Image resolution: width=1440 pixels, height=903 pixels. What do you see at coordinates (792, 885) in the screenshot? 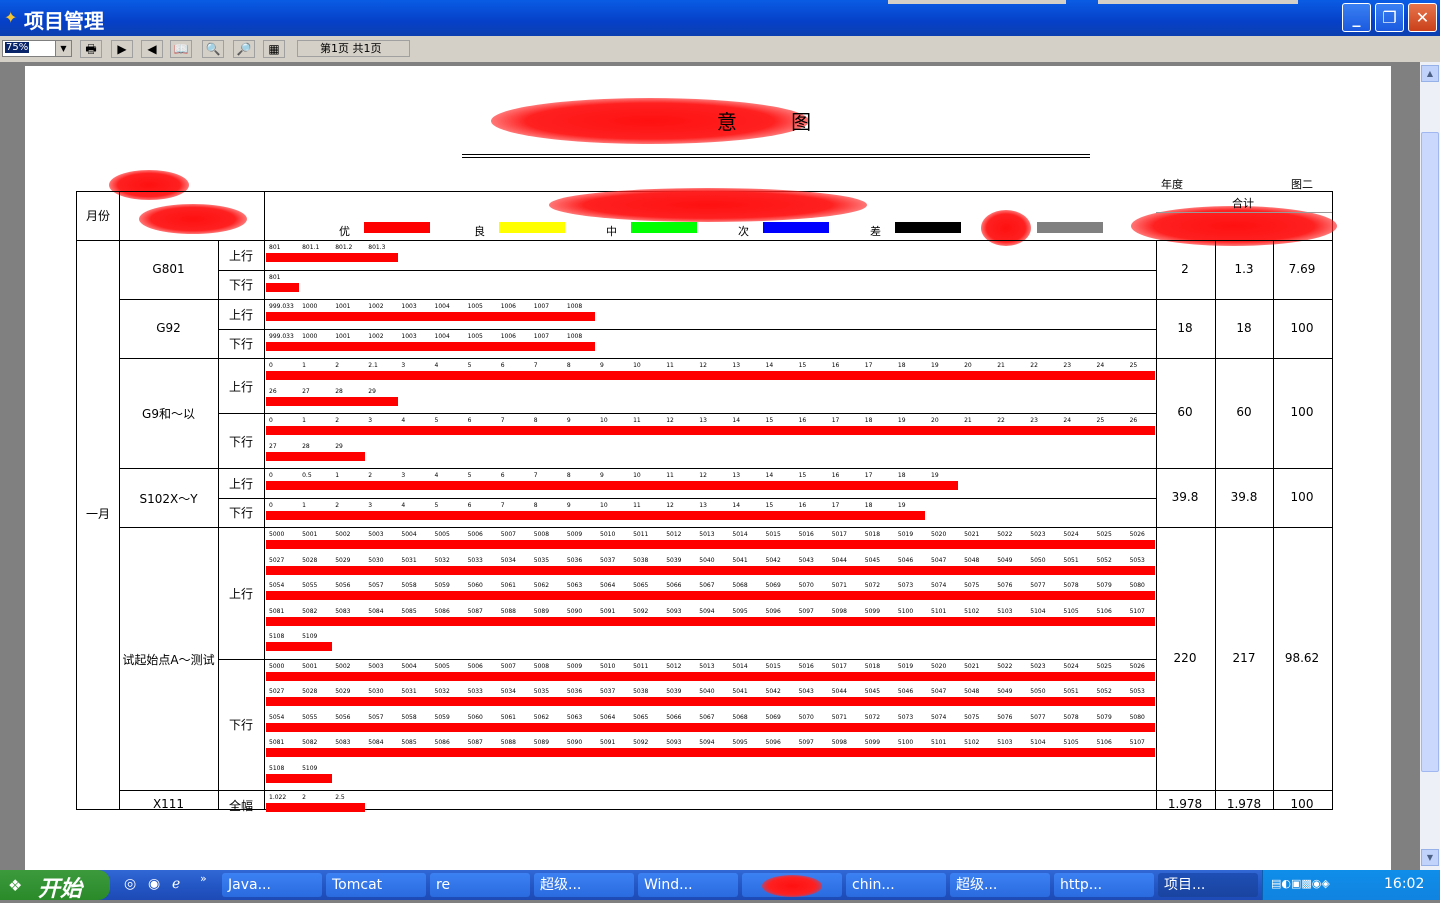
I see `taskbar-item` at bounding box center [792, 885].